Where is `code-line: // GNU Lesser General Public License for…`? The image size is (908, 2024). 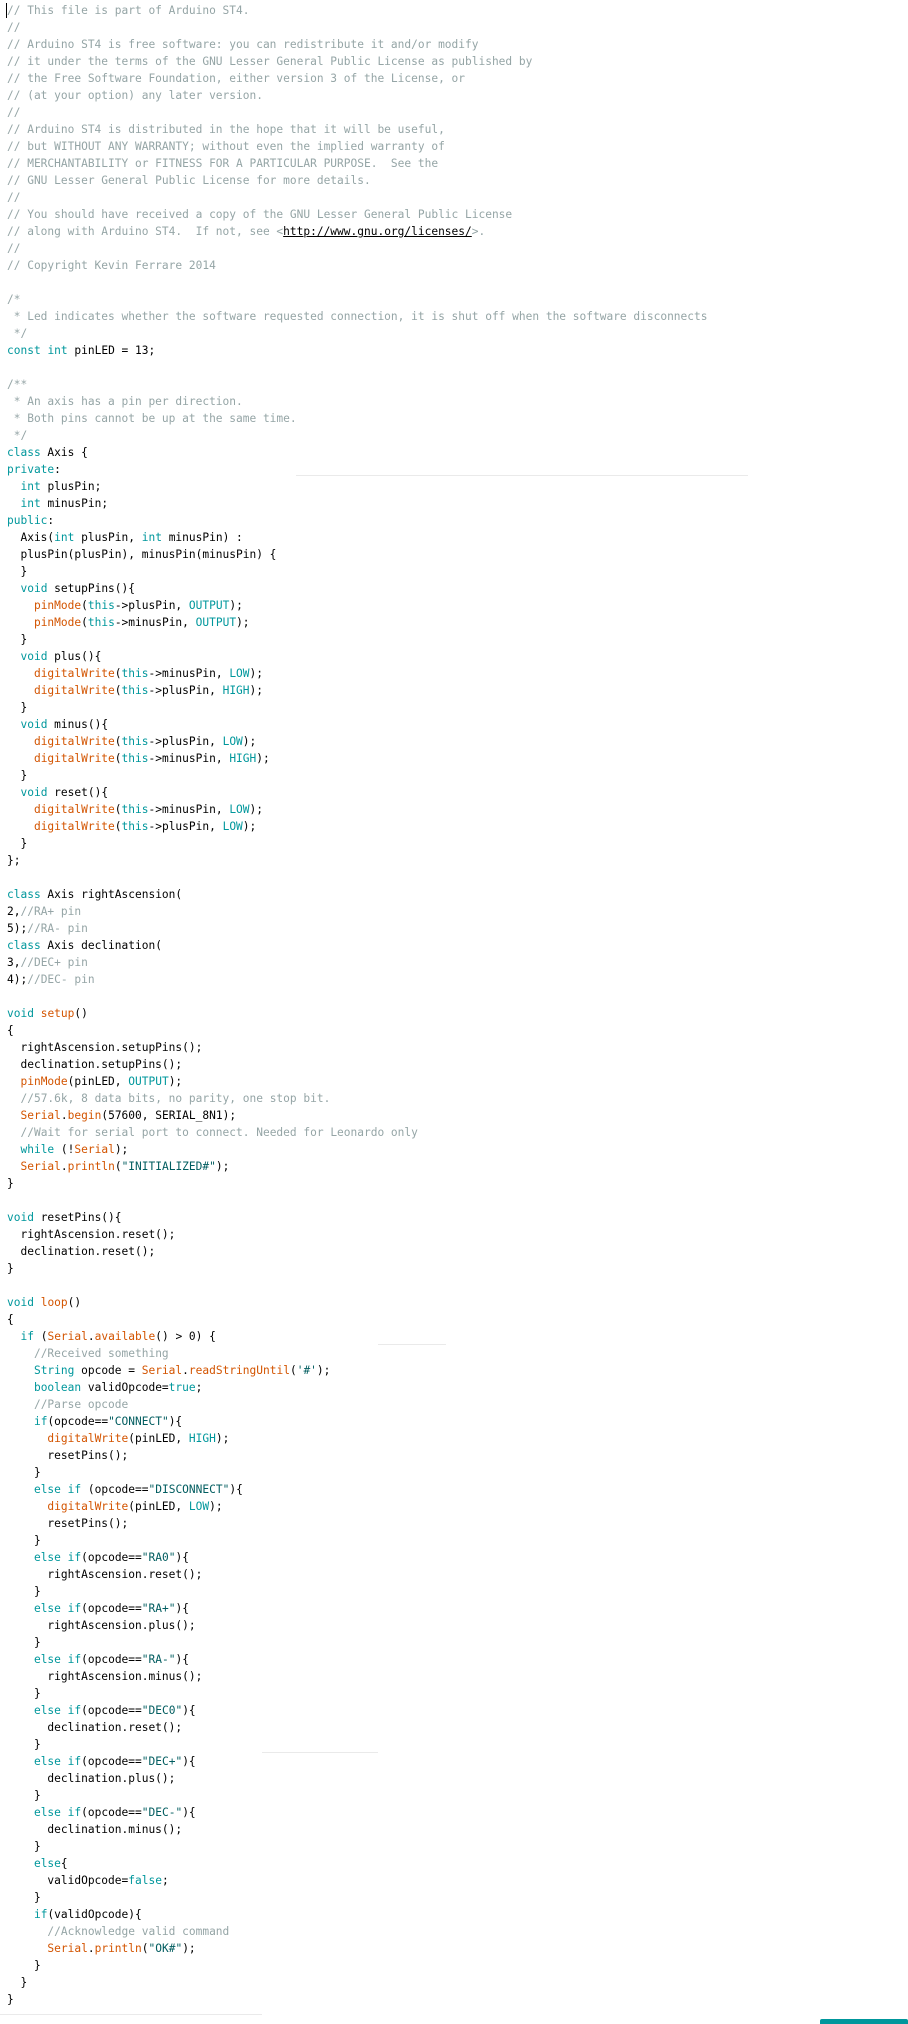 code-line: // GNU Lesser General Public License for… is located at coordinates (357, 180).